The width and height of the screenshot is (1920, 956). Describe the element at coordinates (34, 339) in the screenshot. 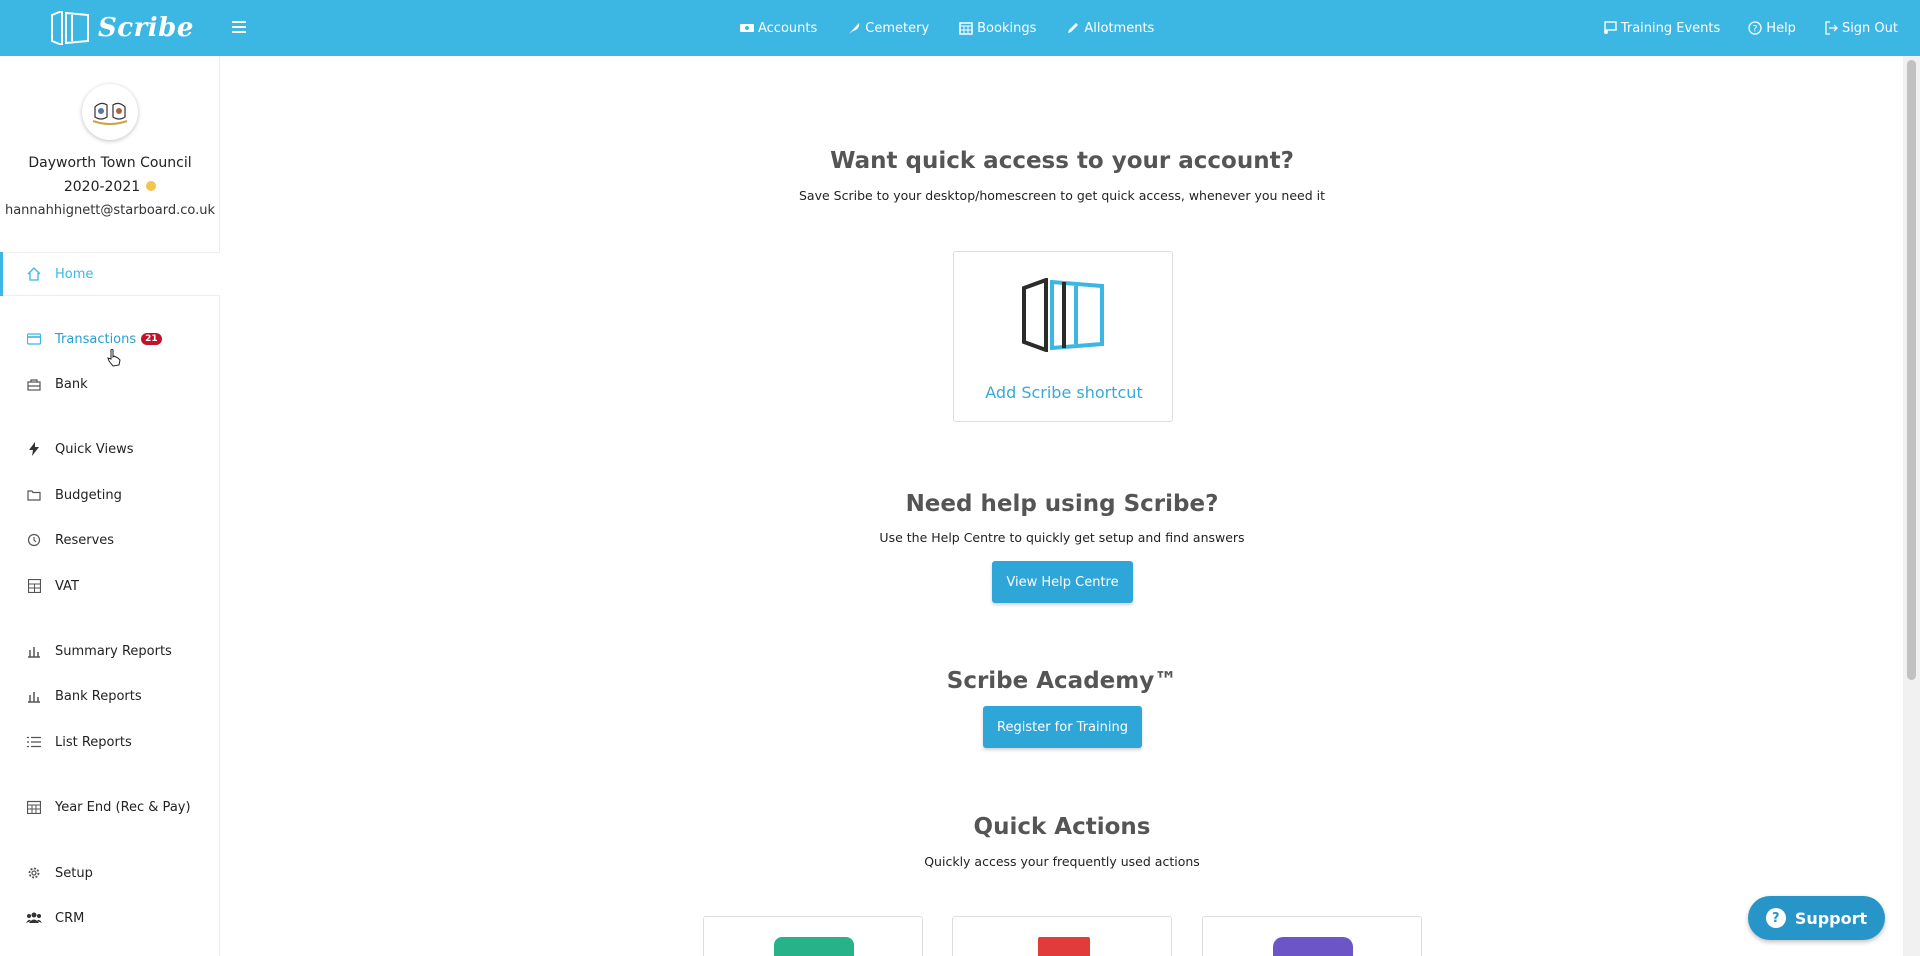

I see `credit-card-icon` at that location.